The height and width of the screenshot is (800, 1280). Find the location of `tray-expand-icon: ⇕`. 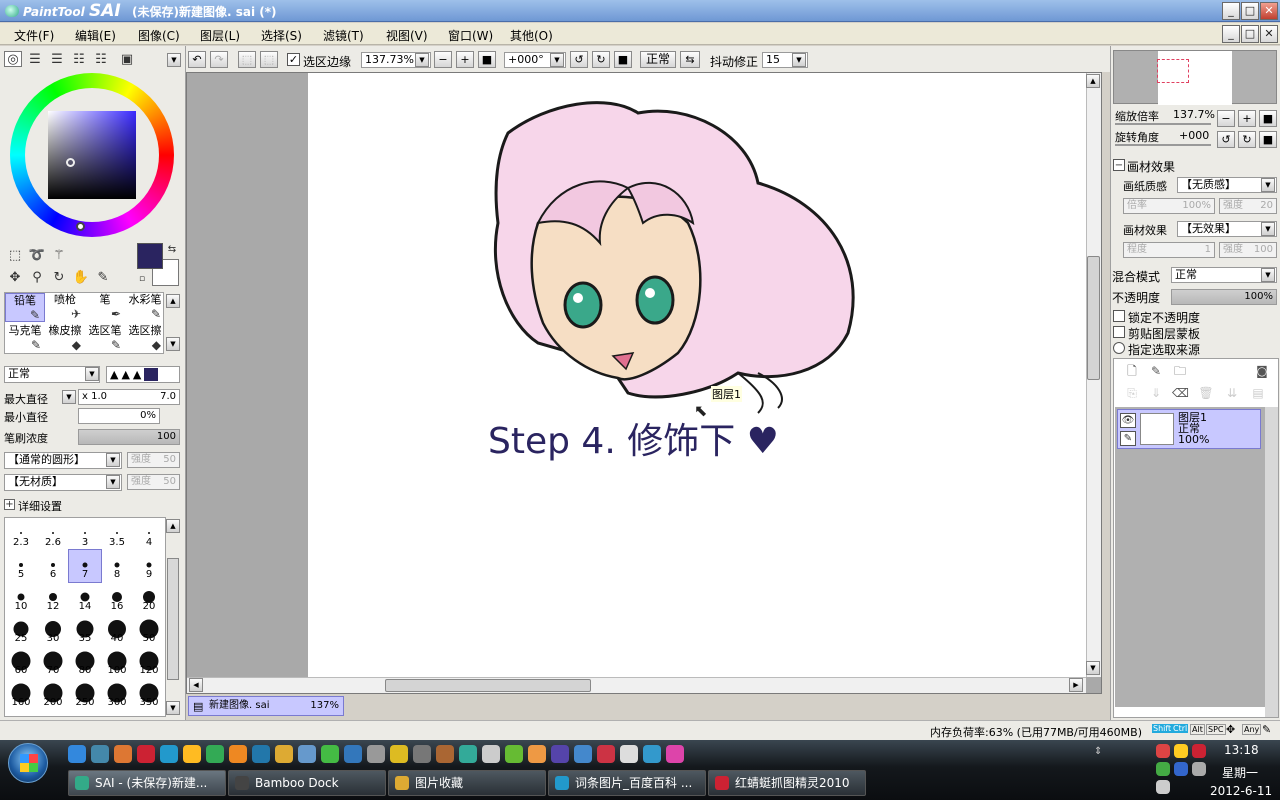

tray-expand-icon: ⇕ is located at coordinates (1098, 751).